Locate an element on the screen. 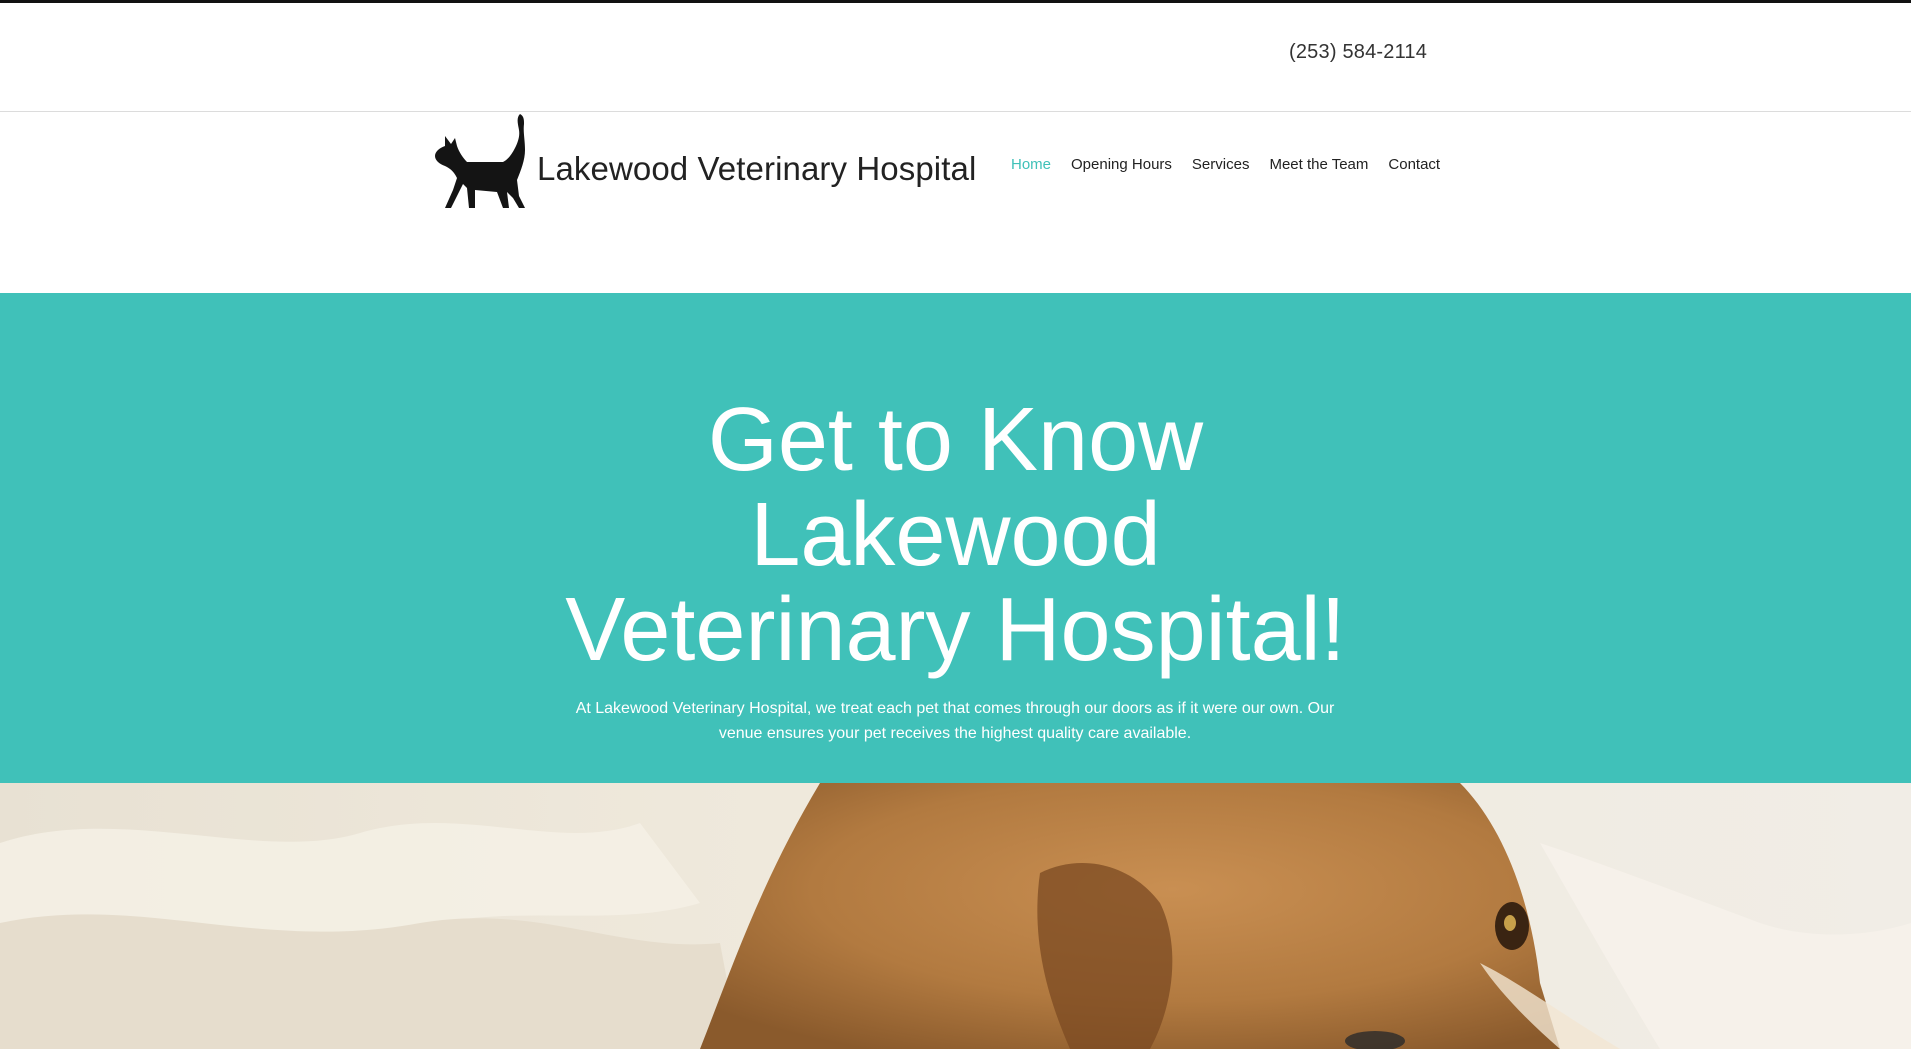 The height and width of the screenshot is (1049, 1911). nav-item-opening-hours: Opening Hours is located at coordinates (1121, 164).